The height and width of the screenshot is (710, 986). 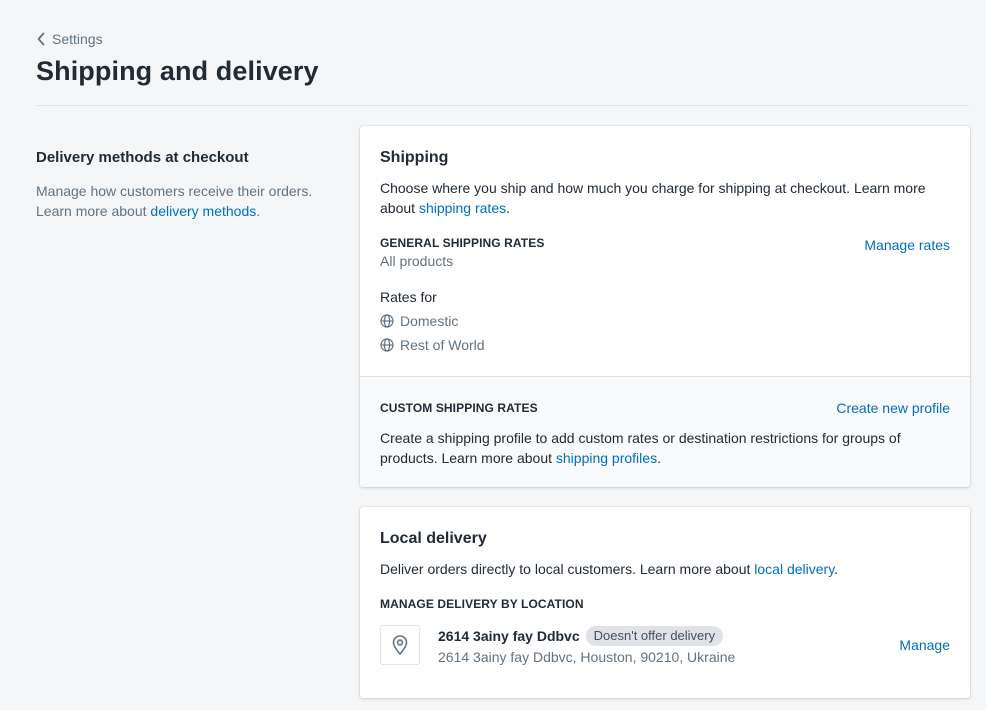 What do you see at coordinates (442, 345) in the screenshot?
I see `zone-label: Rest of World` at bounding box center [442, 345].